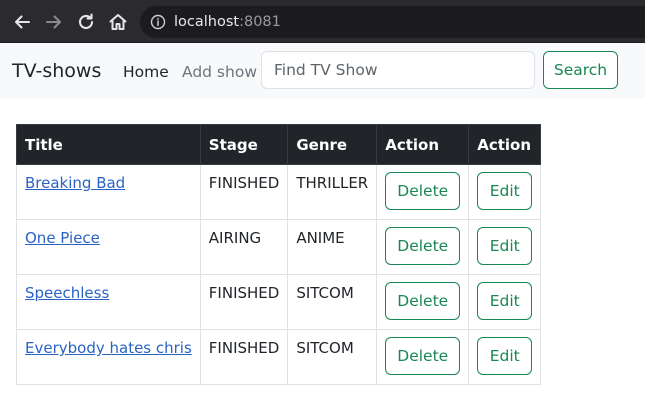 The height and width of the screenshot is (408, 645). Describe the element at coordinates (392, 22) in the screenshot. I see `address-bar: localhost:8081` at that location.